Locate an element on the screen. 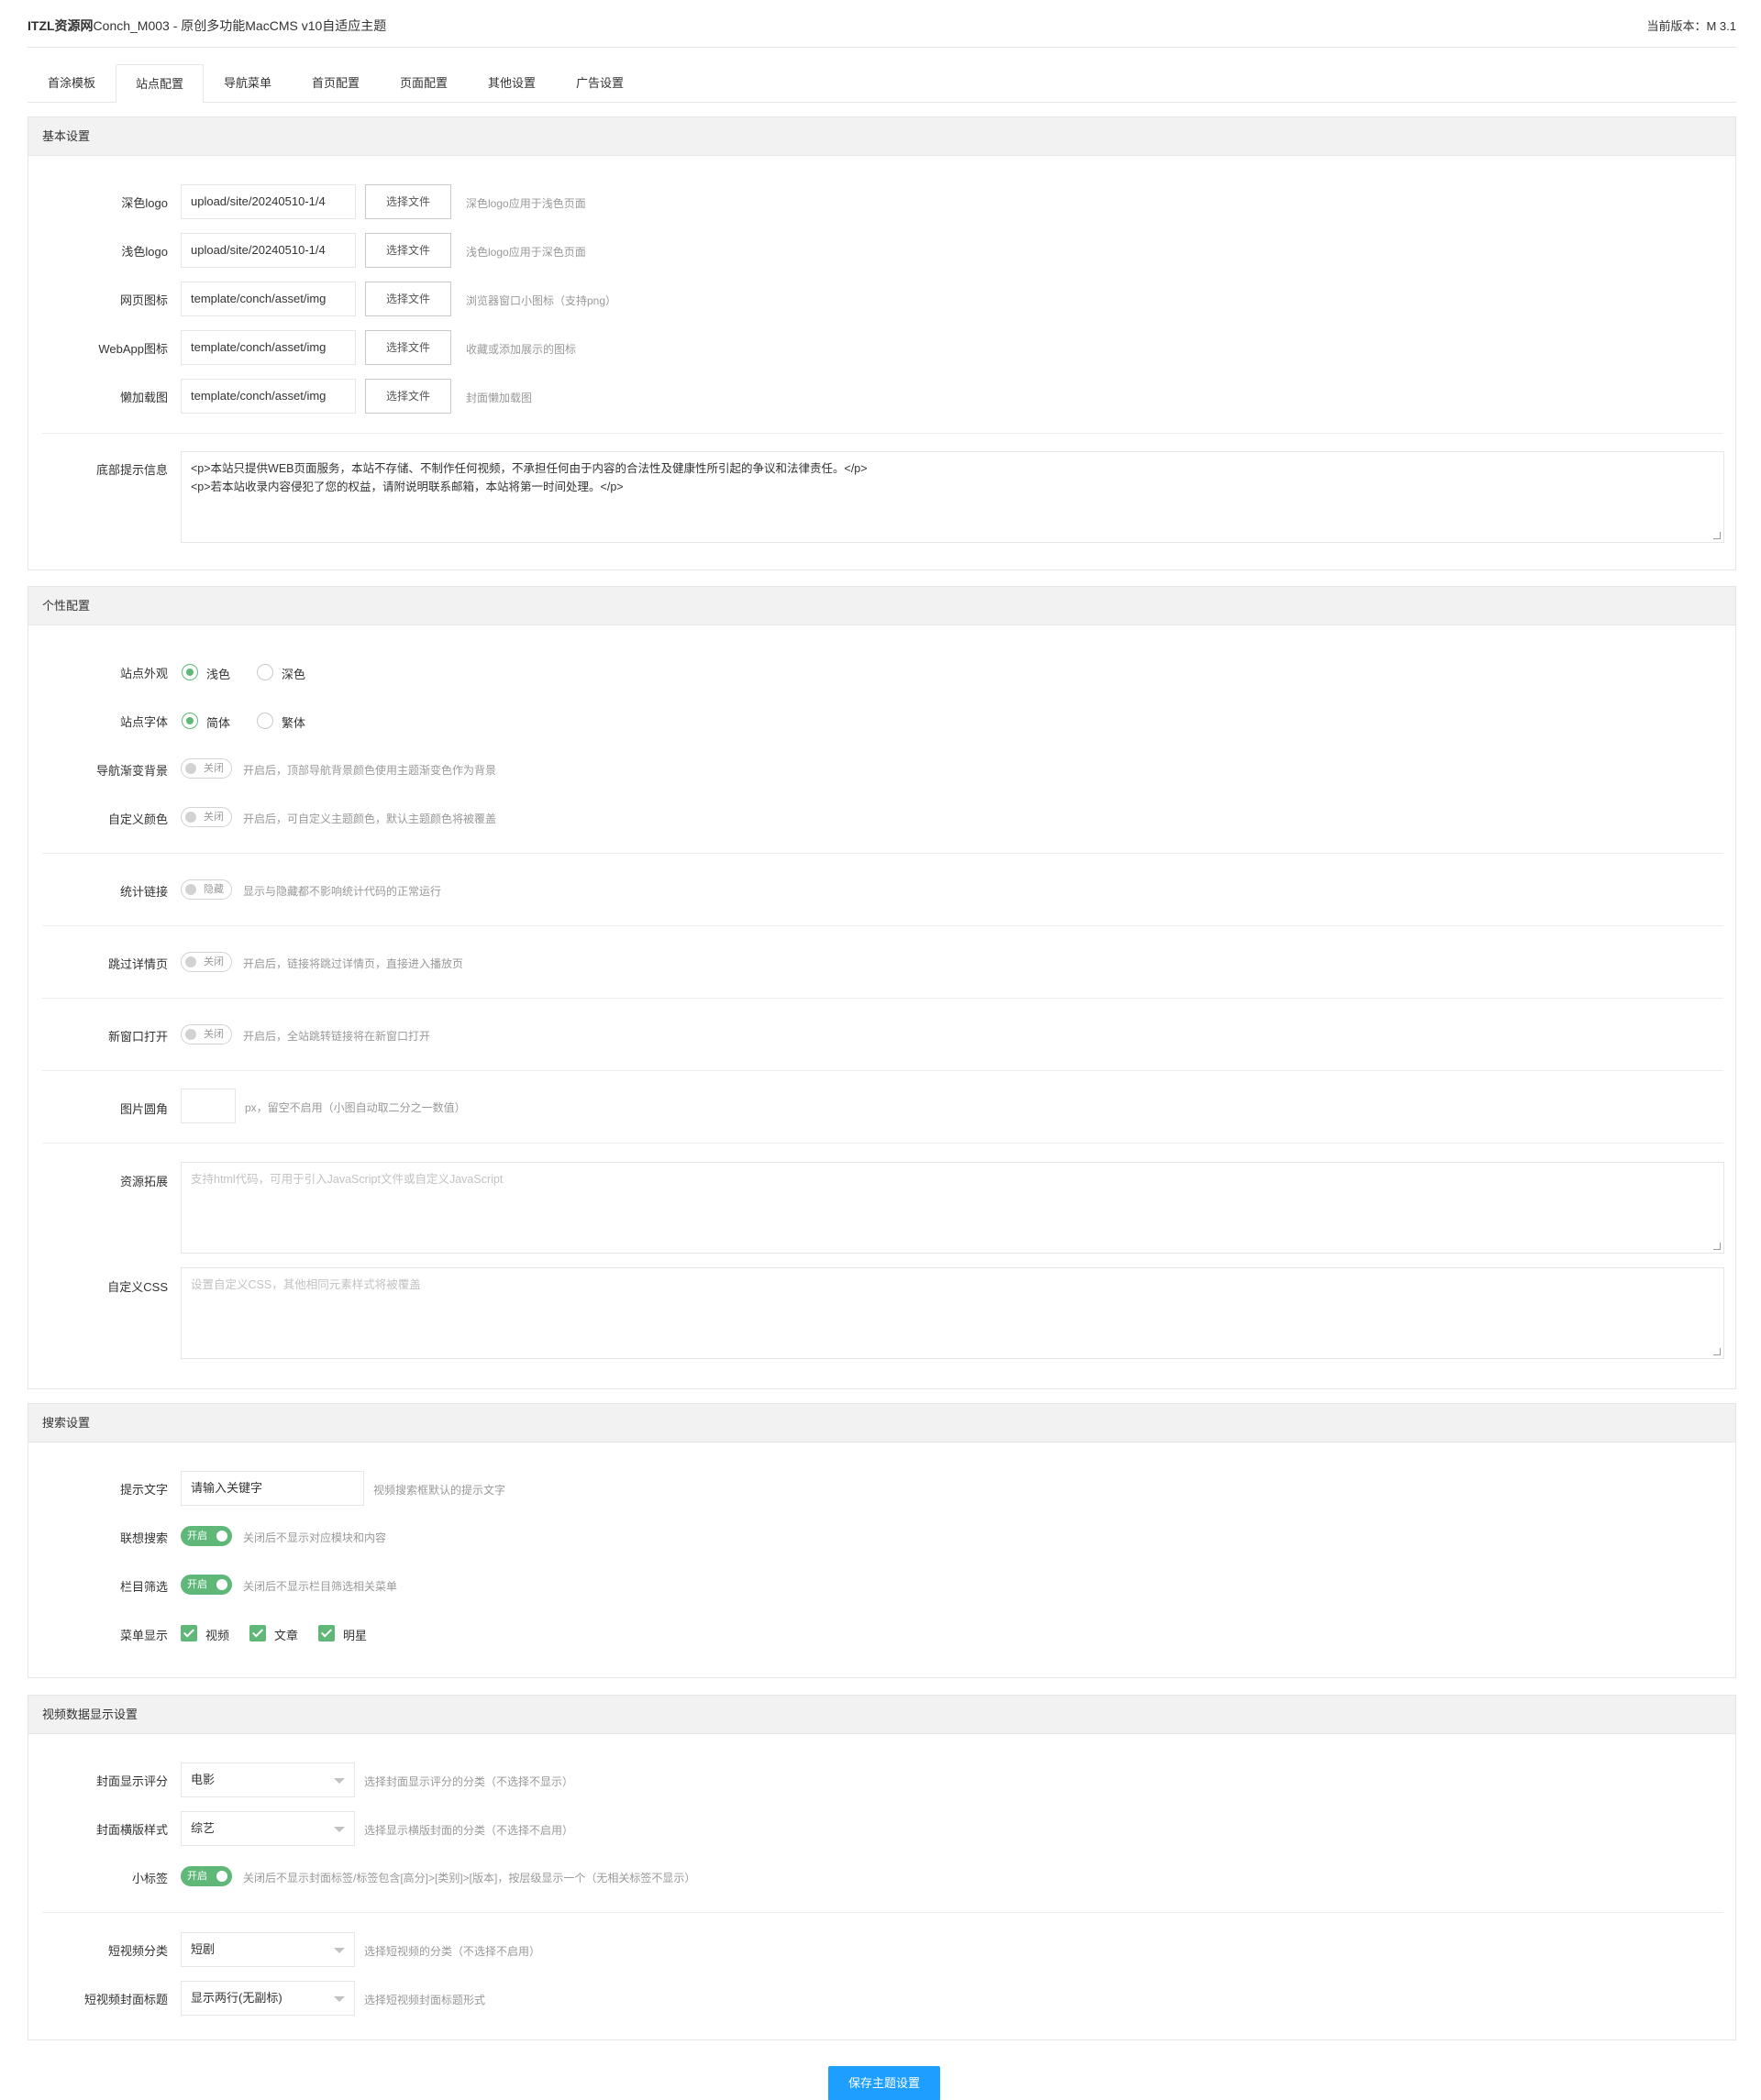  tab-home-config: 首页配置 is located at coordinates (336, 83).